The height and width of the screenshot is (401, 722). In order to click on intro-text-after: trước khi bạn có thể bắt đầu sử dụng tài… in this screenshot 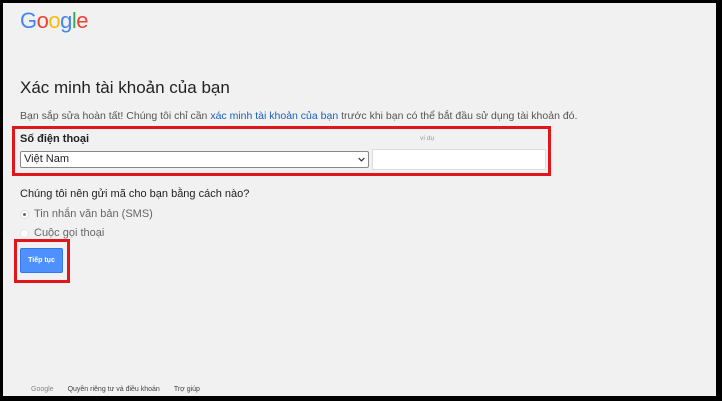, I will do `click(458, 116)`.